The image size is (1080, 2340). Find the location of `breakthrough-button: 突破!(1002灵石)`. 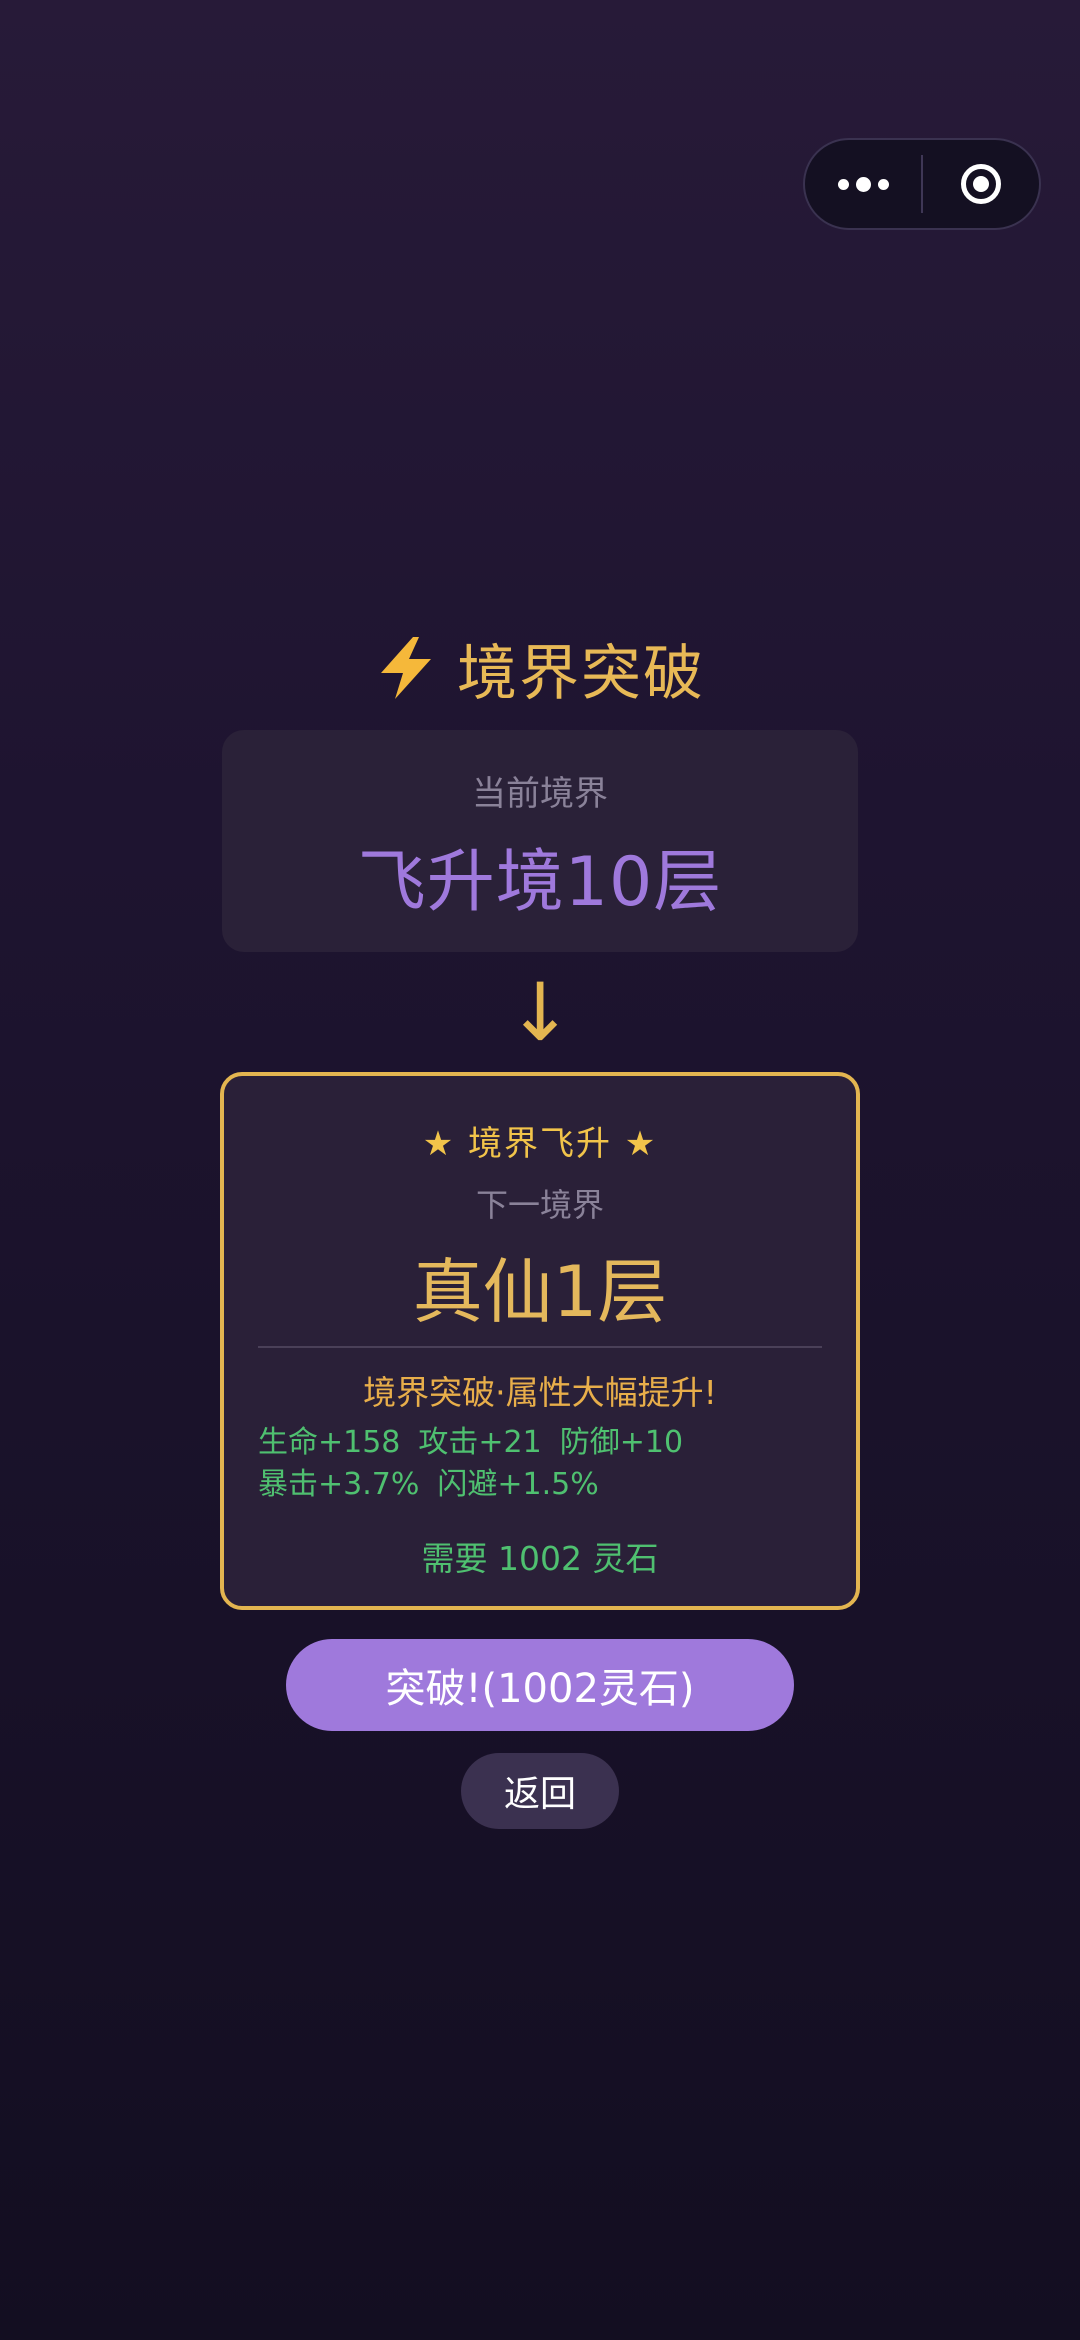

breakthrough-button: 突破!(1002灵石) is located at coordinates (540, 1685).